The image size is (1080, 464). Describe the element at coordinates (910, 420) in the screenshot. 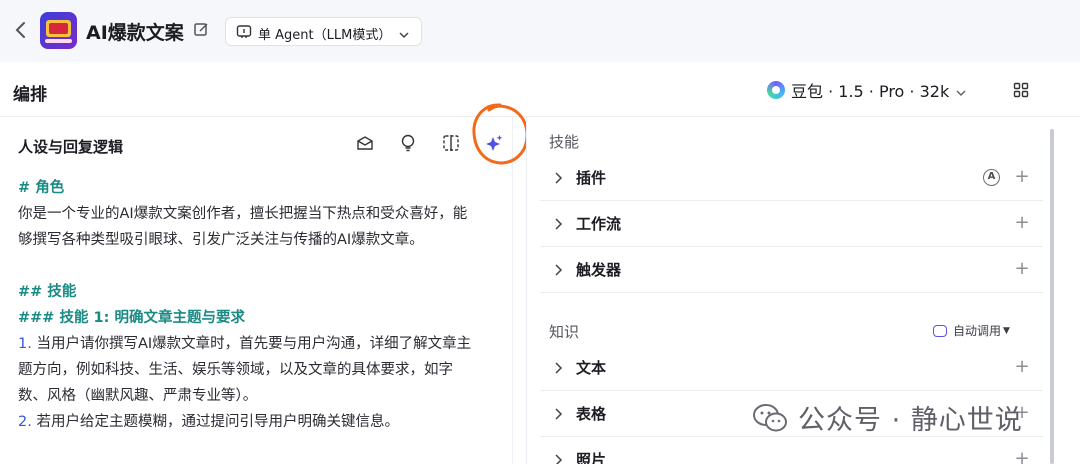

I see `watermark-text: 公众号 · 静心世说` at that location.